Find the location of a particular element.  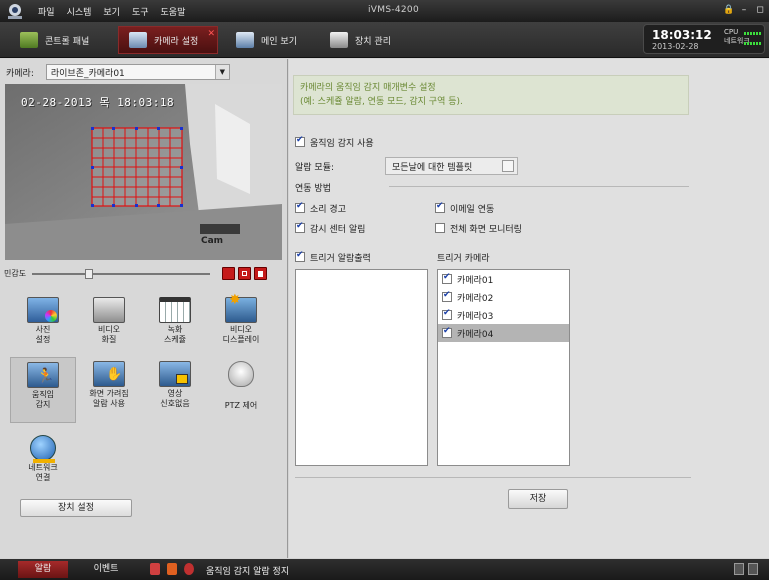

footer-divider is located at coordinates (493, 477).